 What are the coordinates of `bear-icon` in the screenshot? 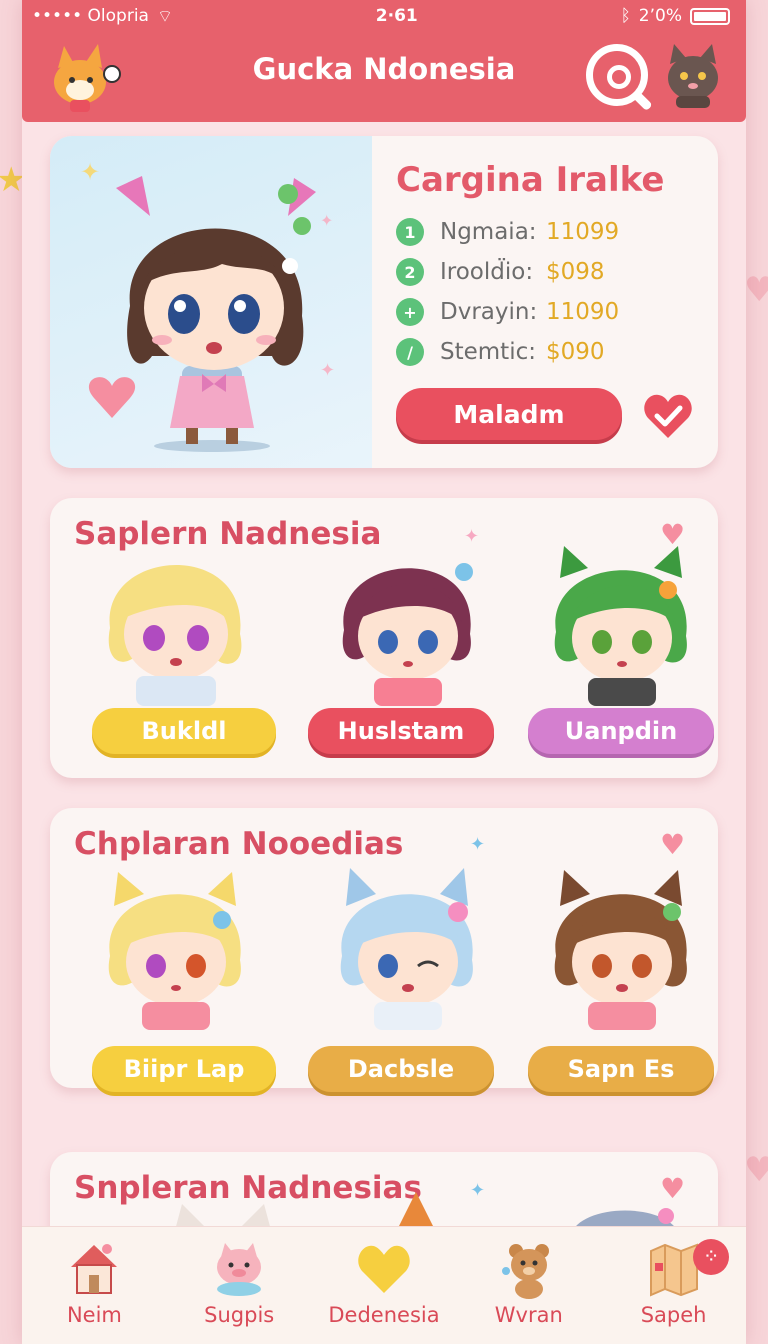 It's located at (525, 1271).